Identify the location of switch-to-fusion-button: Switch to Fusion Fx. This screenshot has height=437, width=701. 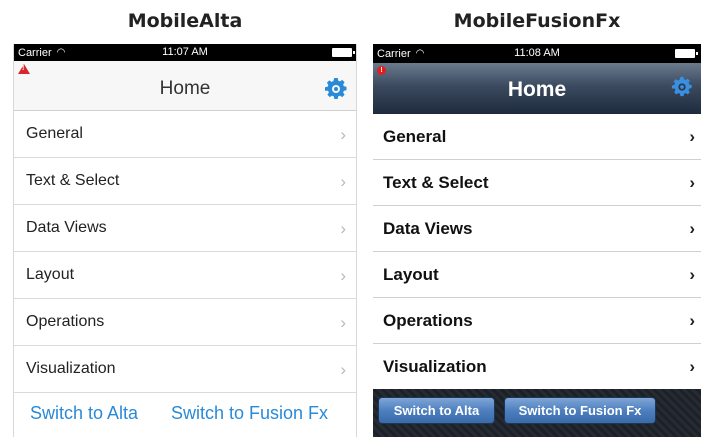
(580, 410).